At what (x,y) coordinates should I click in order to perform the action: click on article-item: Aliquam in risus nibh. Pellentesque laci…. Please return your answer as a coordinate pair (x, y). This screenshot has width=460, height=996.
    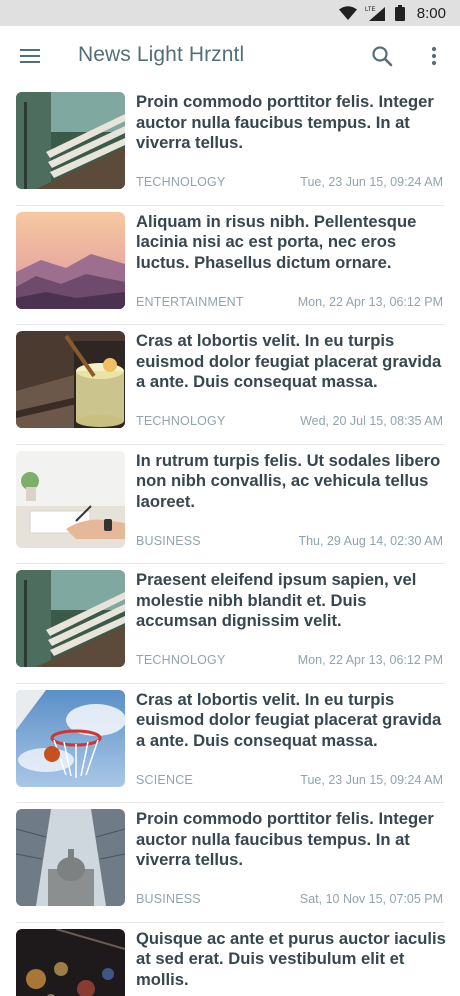
    Looking at the image, I should click on (230, 265).